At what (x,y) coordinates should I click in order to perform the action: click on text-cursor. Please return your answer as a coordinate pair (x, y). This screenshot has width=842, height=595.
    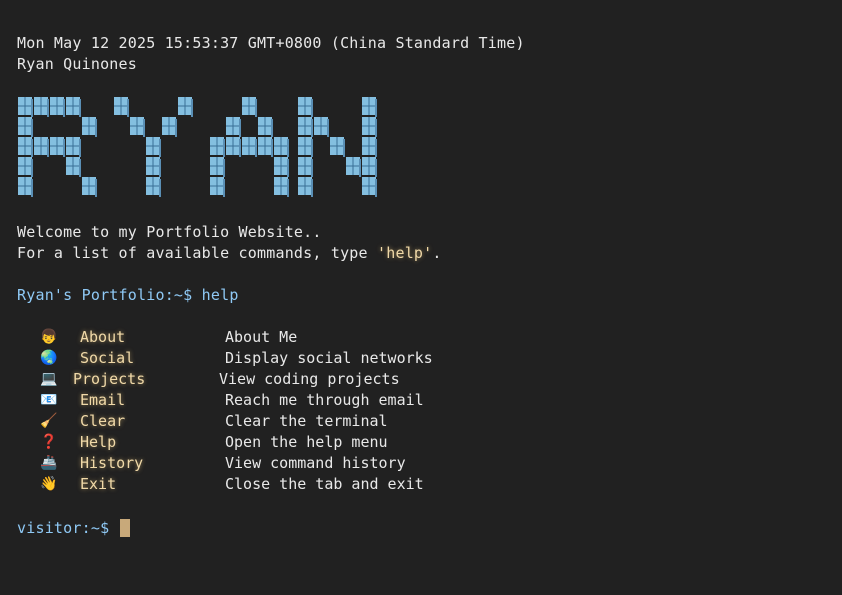
    Looking at the image, I should click on (124, 528).